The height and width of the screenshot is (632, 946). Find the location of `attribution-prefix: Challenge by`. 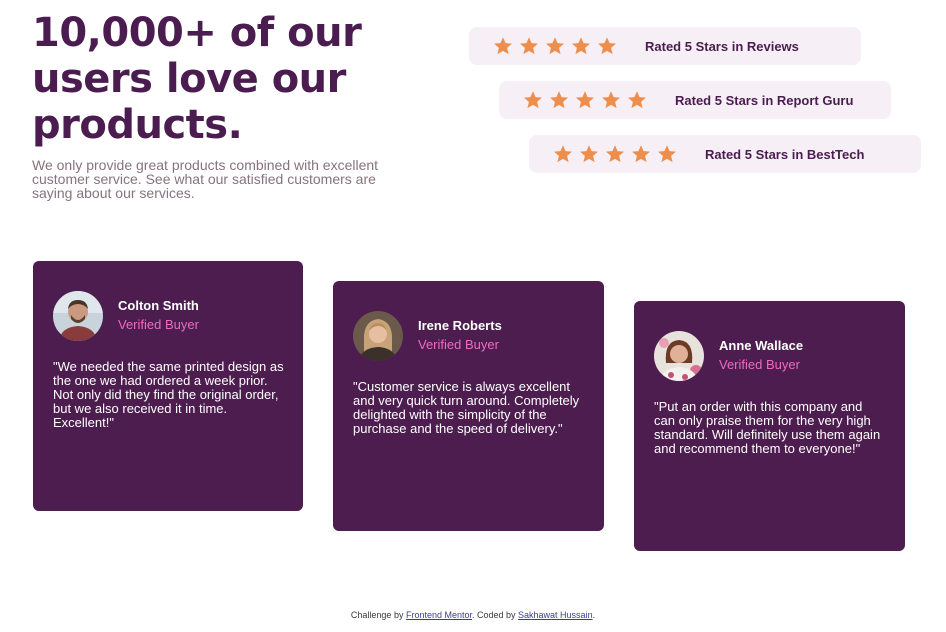

attribution-prefix: Challenge by is located at coordinates (378, 615).